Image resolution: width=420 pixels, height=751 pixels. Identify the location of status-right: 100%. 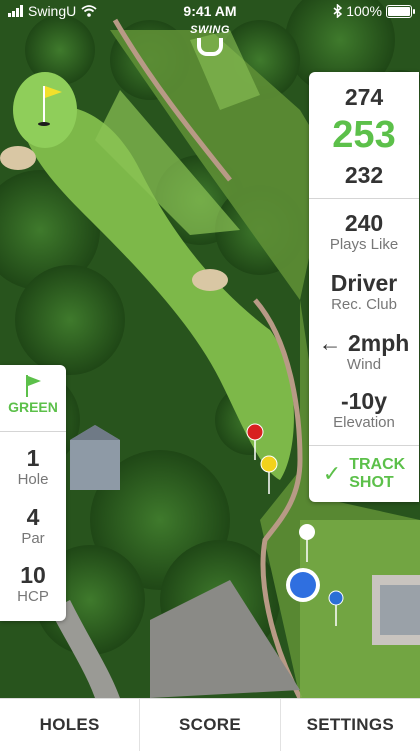
(374, 11).